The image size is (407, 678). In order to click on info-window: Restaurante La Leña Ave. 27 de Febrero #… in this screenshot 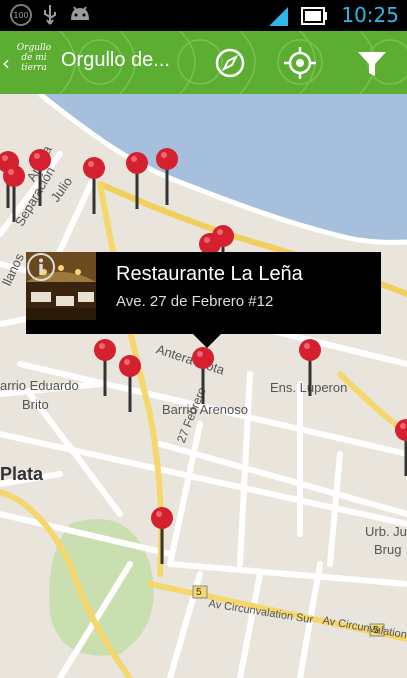, I will do `click(203, 300)`.